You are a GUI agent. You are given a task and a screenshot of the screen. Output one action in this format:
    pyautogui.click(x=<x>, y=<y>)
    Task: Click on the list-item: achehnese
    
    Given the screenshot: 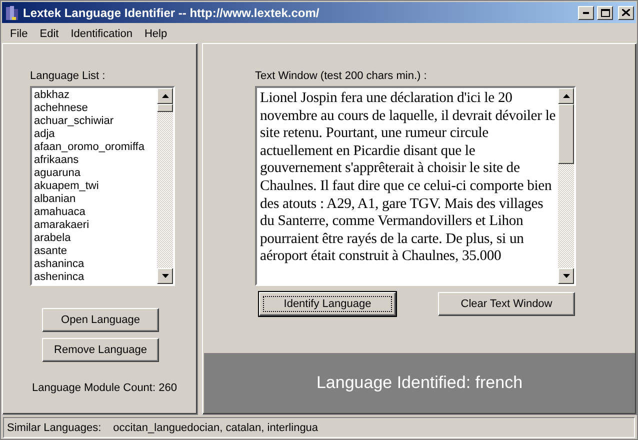 What is the action you would take?
    pyautogui.click(x=94, y=108)
    